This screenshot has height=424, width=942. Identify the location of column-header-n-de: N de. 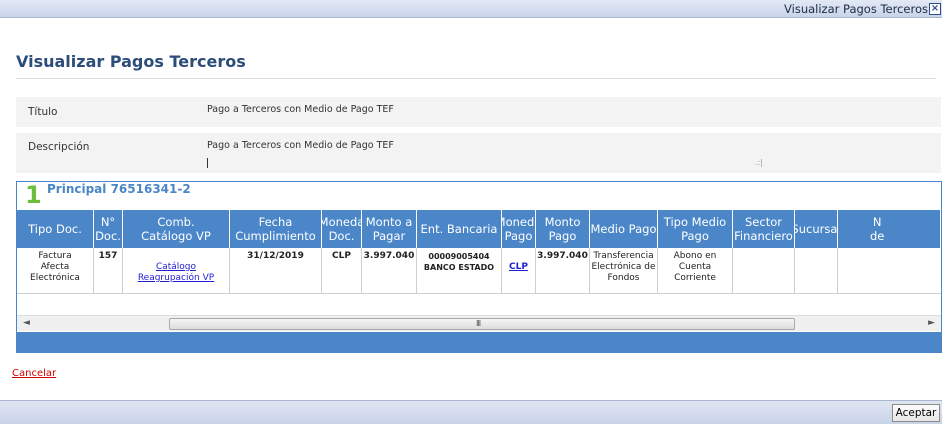
(889, 229).